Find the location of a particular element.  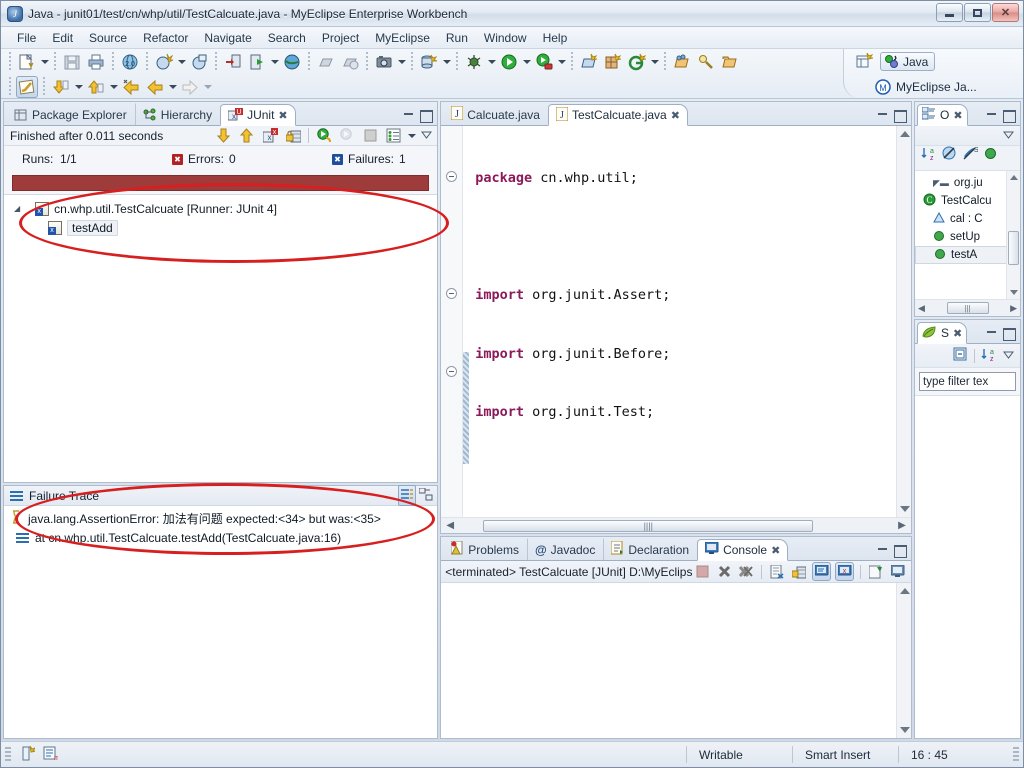

menu-run: Run is located at coordinates (457, 38).